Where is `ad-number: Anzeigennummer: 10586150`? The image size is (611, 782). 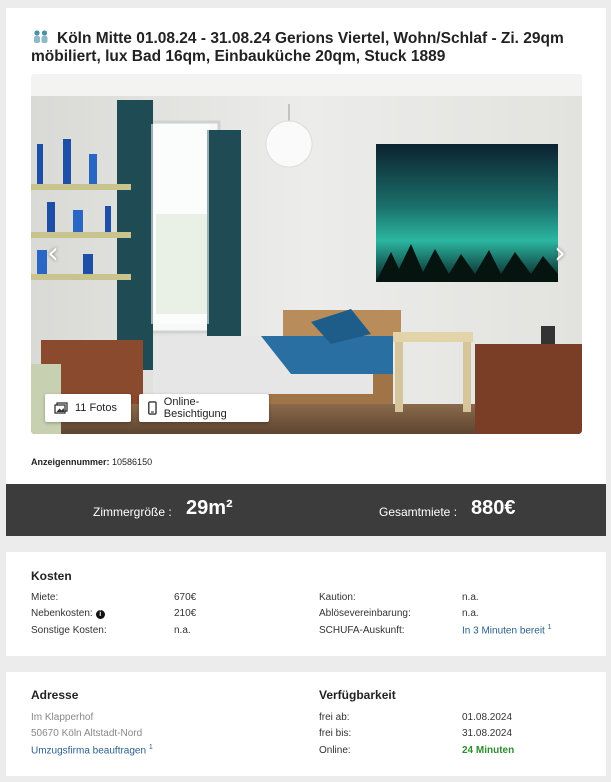
ad-number: Anzeigennummer: 10586150 is located at coordinates (91, 462).